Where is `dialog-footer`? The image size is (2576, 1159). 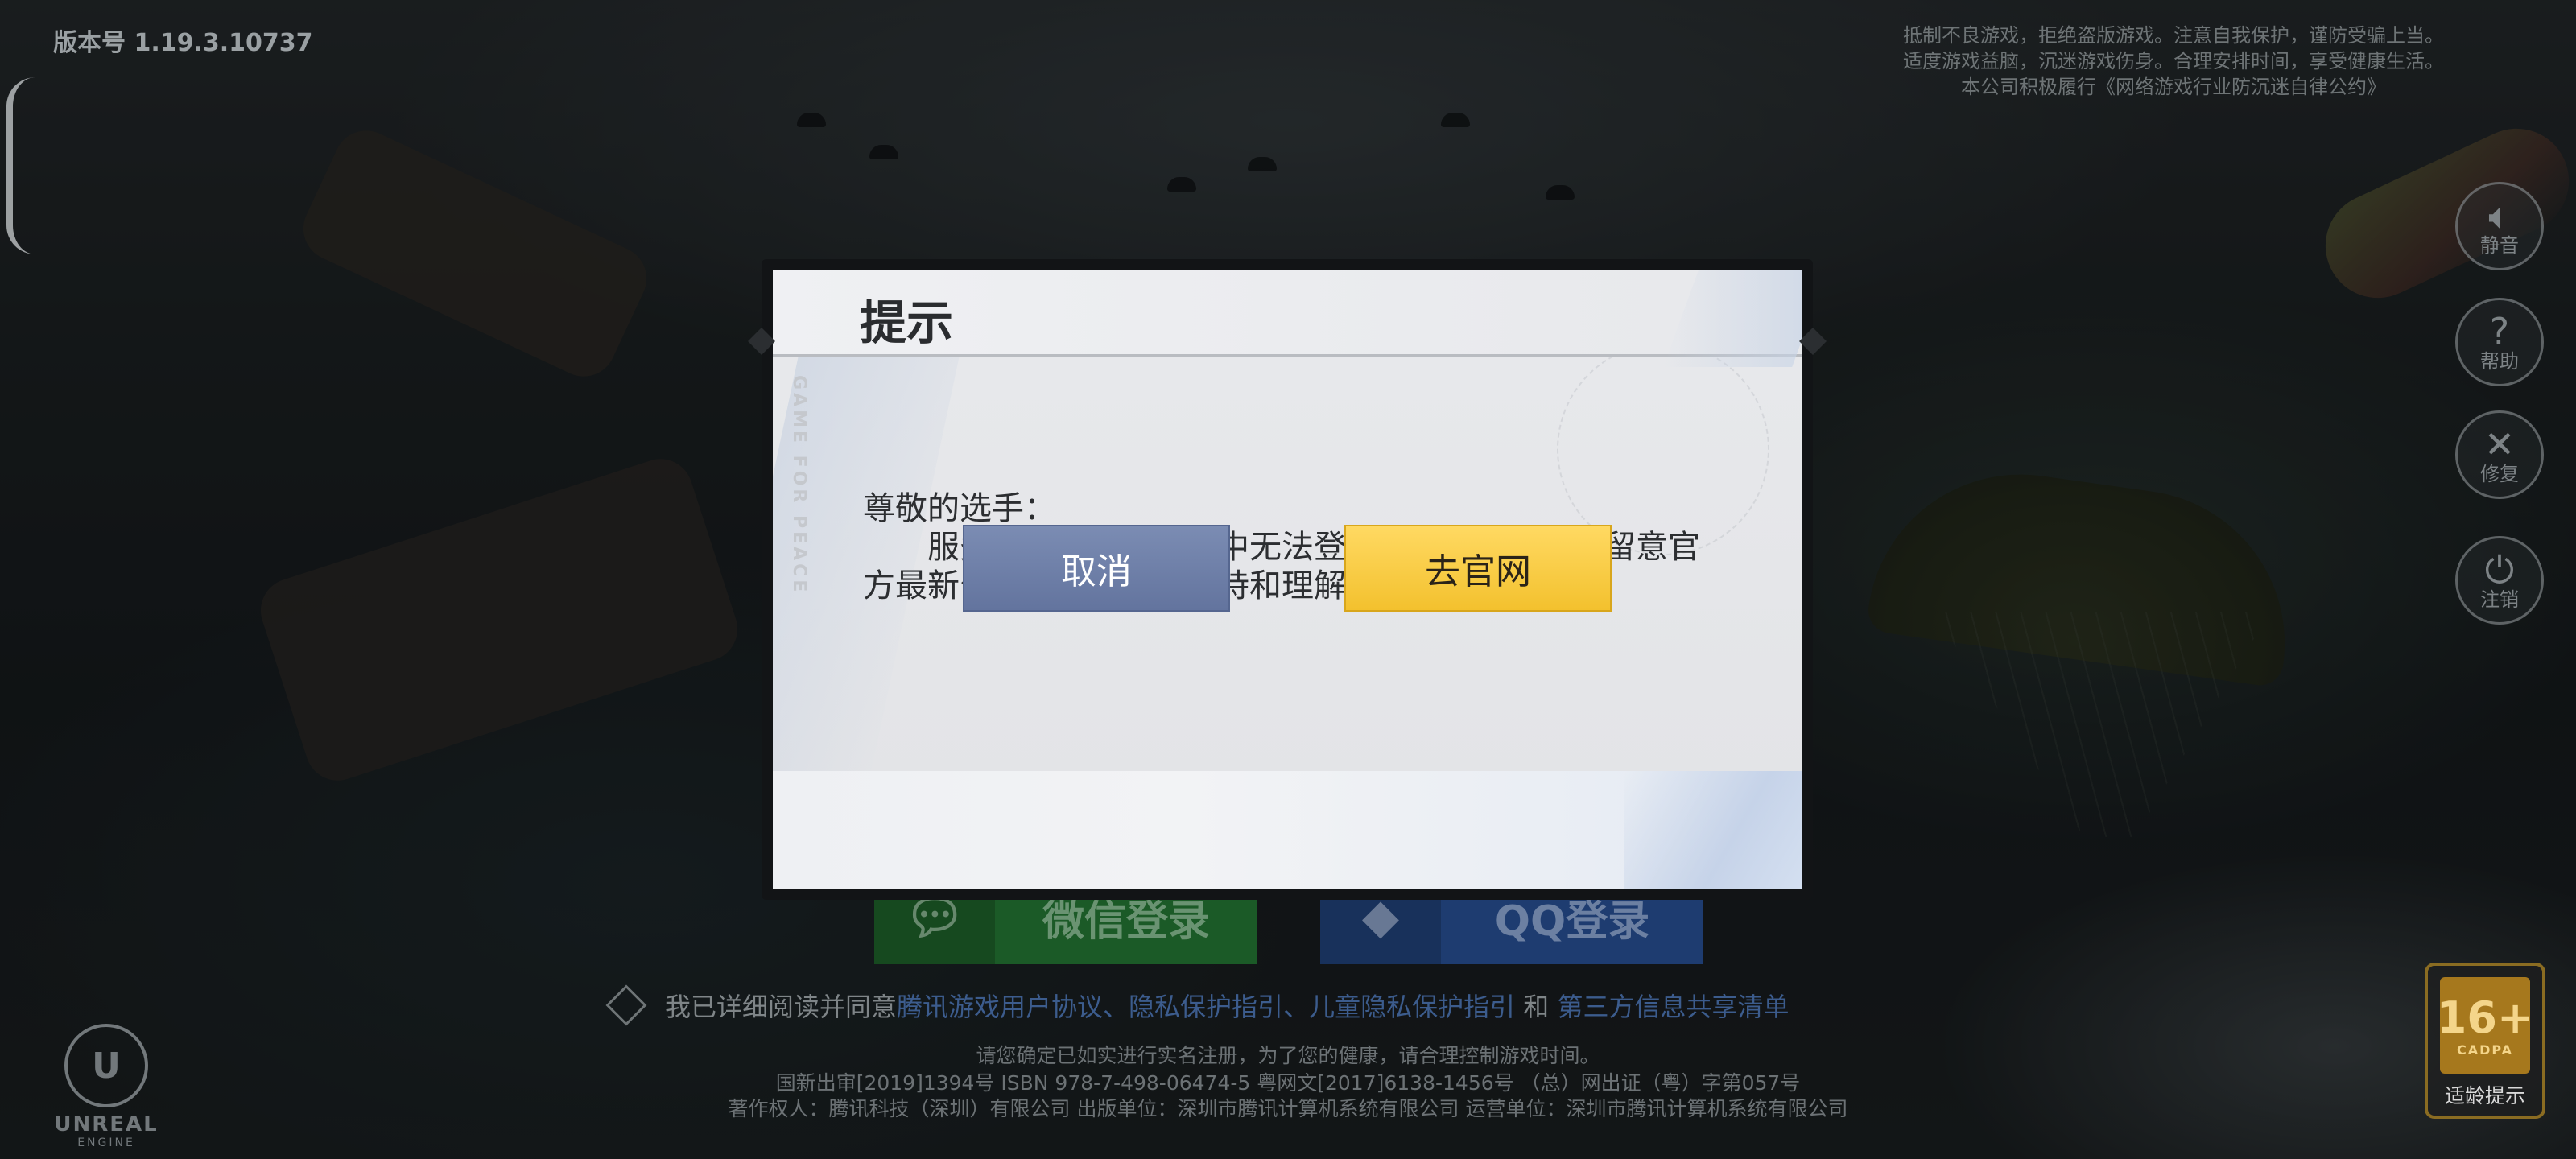 dialog-footer is located at coordinates (1287, 830).